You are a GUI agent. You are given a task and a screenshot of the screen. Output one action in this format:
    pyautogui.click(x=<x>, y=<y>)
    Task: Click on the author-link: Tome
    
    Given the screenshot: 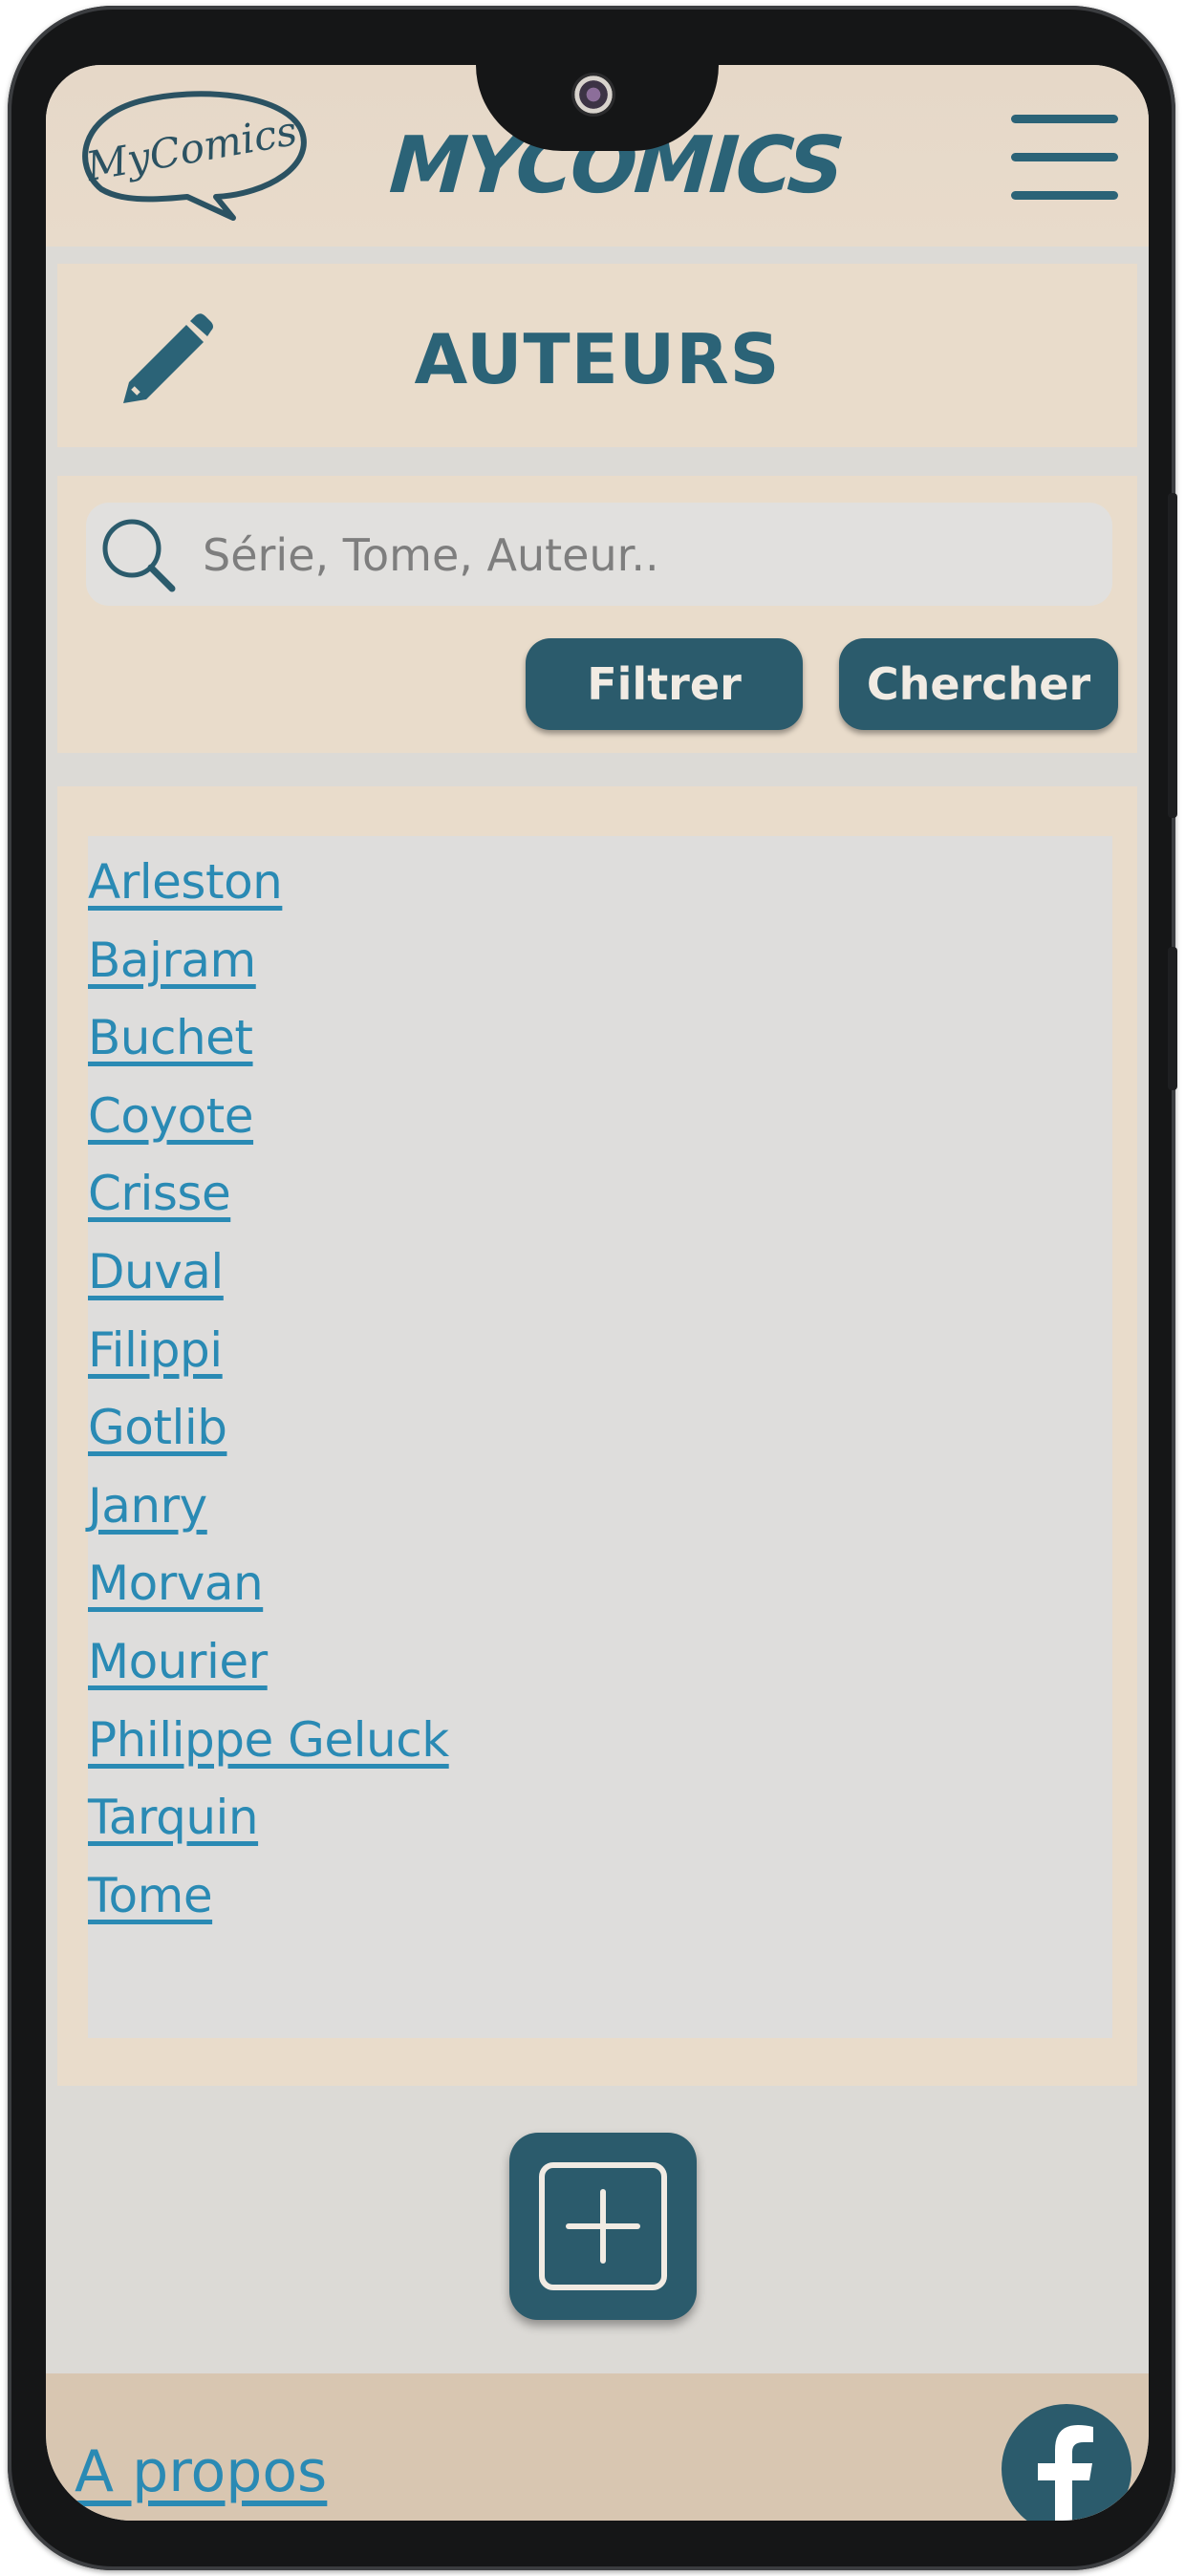 What is the action you would take?
    pyautogui.click(x=151, y=1895)
    